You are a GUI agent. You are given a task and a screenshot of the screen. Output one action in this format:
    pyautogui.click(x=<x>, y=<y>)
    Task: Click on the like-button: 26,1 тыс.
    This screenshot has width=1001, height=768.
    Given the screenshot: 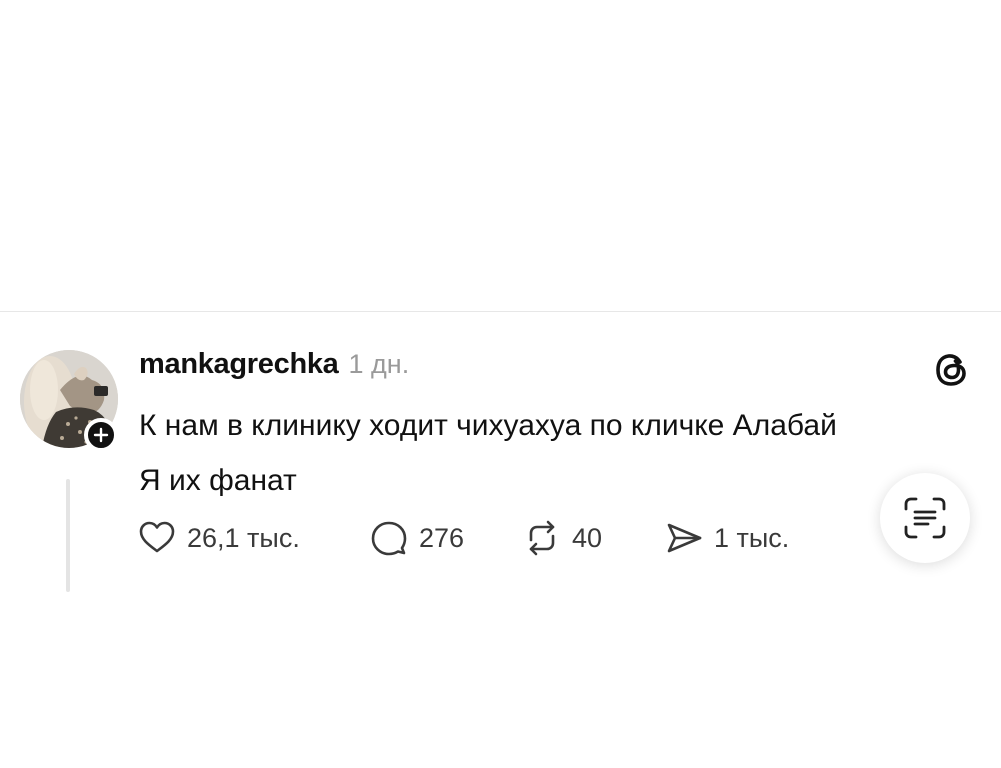 What is the action you would take?
    pyautogui.click(x=253, y=538)
    